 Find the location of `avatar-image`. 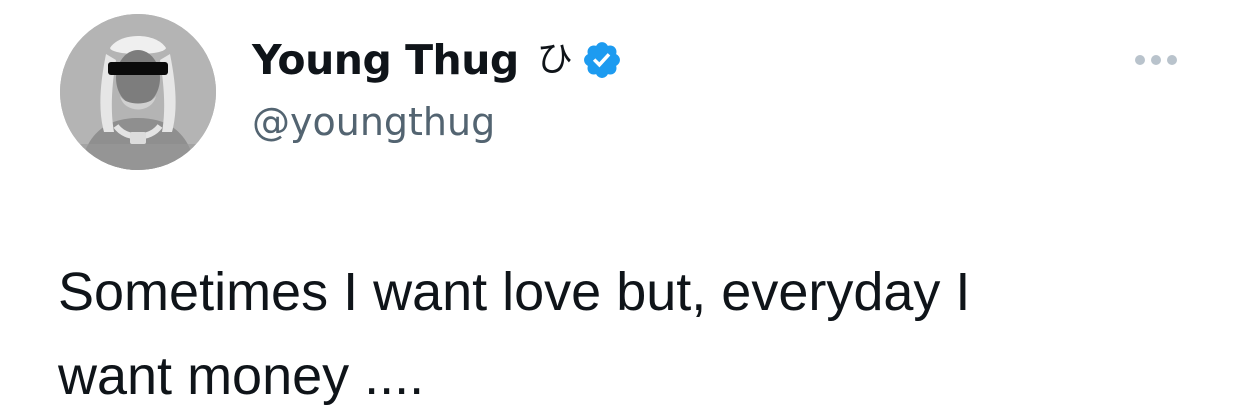

avatar-image is located at coordinates (138, 92).